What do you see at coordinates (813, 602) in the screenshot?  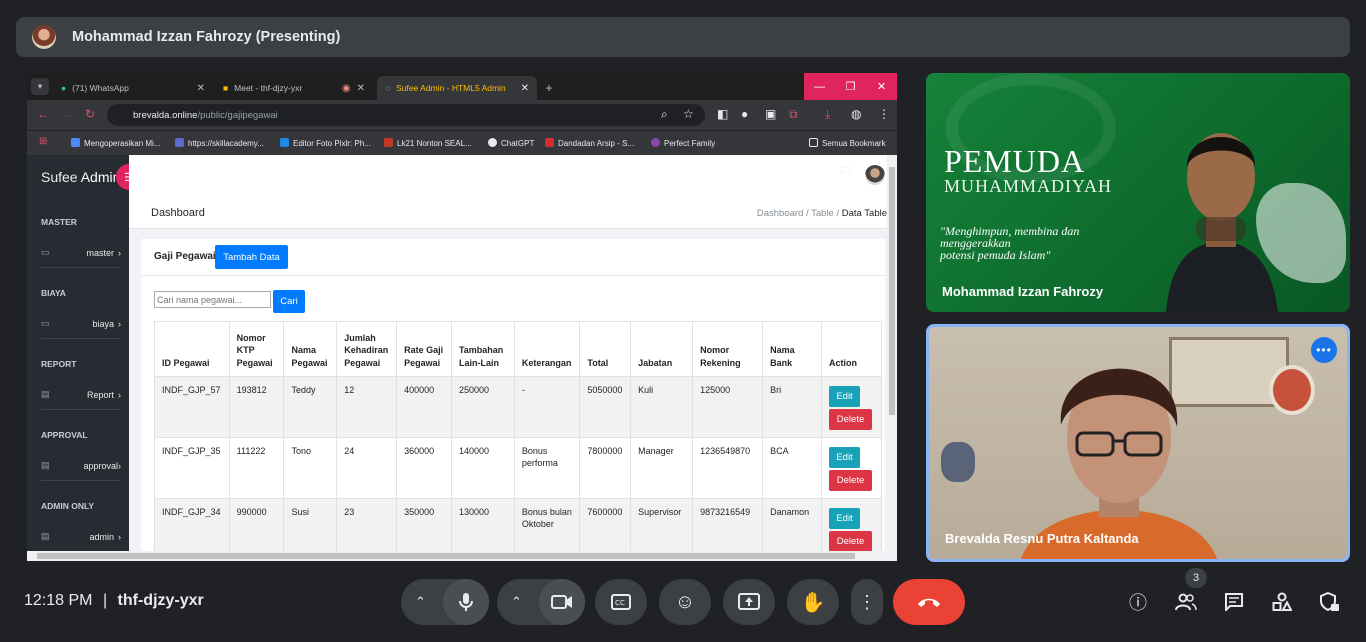 I see `raise-hand-icon: ✋` at bounding box center [813, 602].